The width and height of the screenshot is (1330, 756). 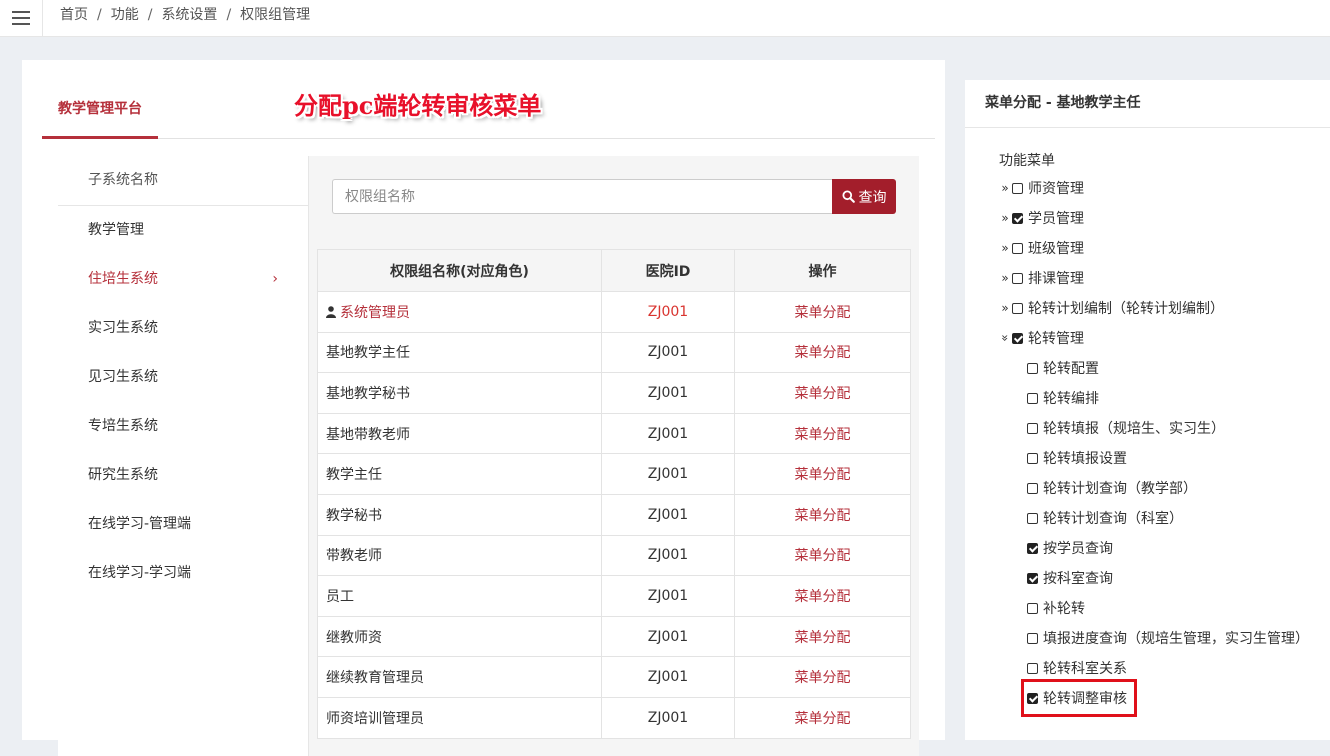 What do you see at coordinates (1105, 518) in the screenshot?
I see `menu-tree-node: 轮转计划查询（科室）` at bounding box center [1105, 518].